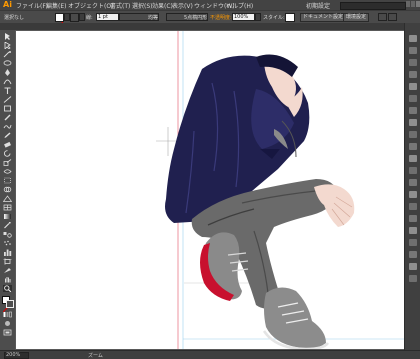 Image resolution: width=420 pixels, height=359 pixels. Describe the element at coordinates (413, 38) in the screenshot. I see `color-panel-icon` at that location.